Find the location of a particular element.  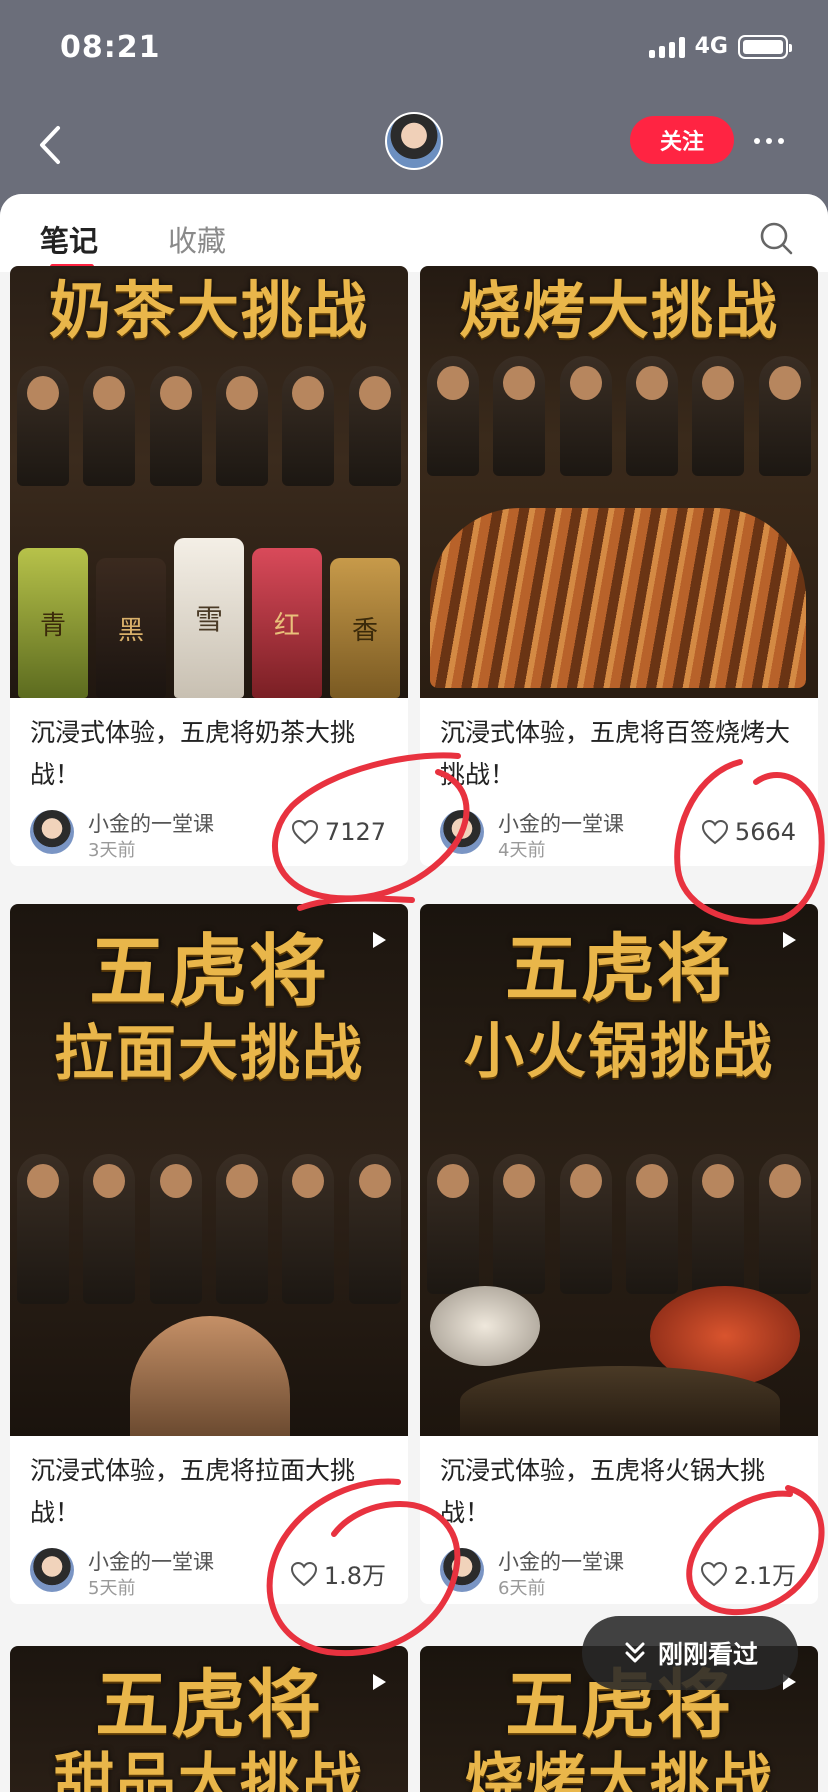

like-button: 7127 is located at coordinates (338, 832).